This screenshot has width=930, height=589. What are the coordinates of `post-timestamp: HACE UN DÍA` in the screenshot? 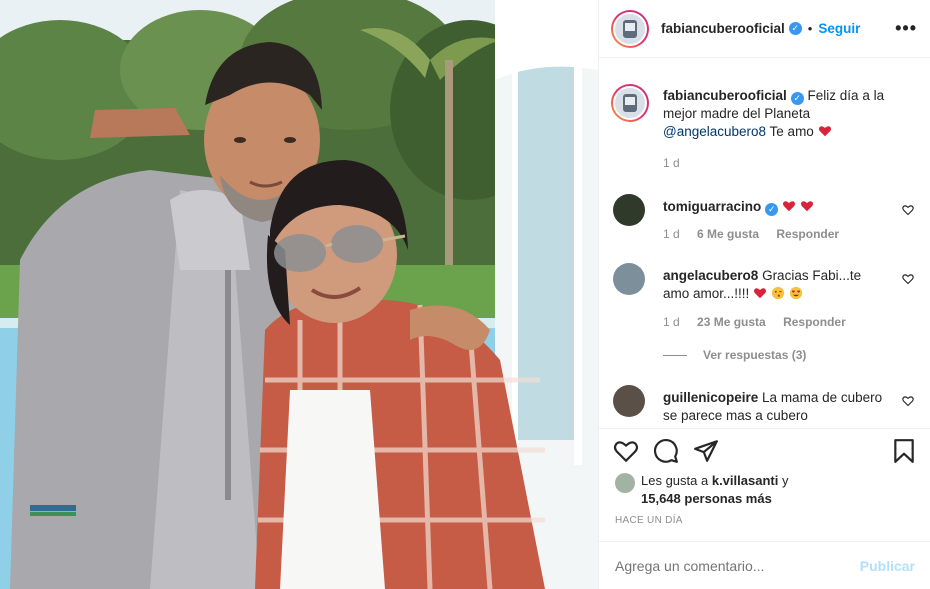 It's located at (649, 520).